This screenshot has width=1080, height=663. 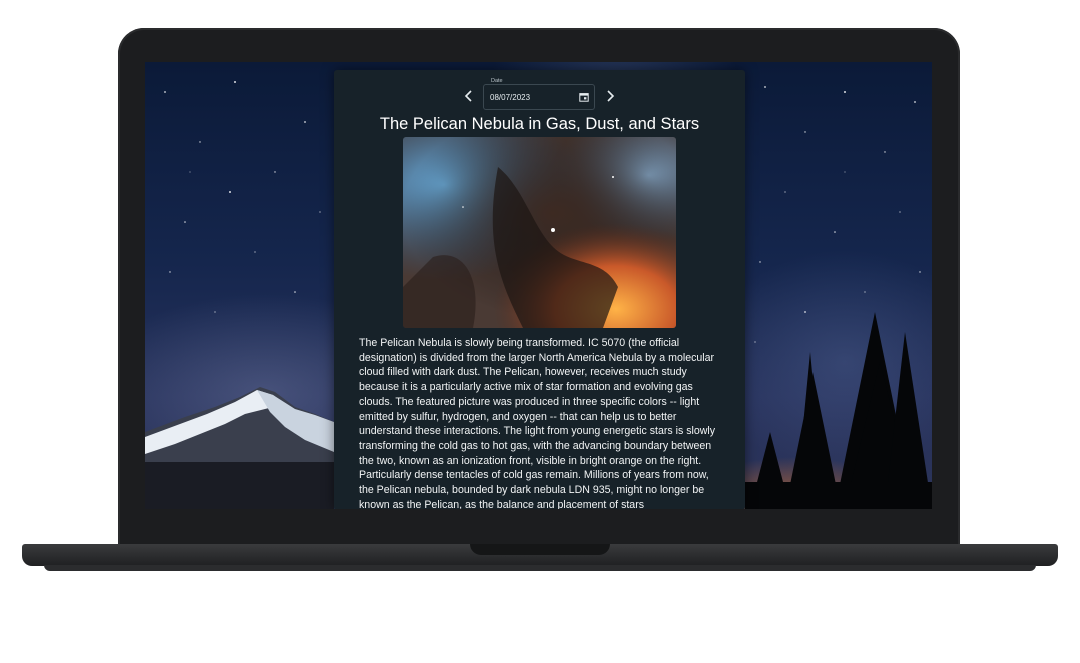 What do you see at coordinates (540, 568) in the screenshot?
I see `laptop-base-foot` at bounding box center [540, 568].